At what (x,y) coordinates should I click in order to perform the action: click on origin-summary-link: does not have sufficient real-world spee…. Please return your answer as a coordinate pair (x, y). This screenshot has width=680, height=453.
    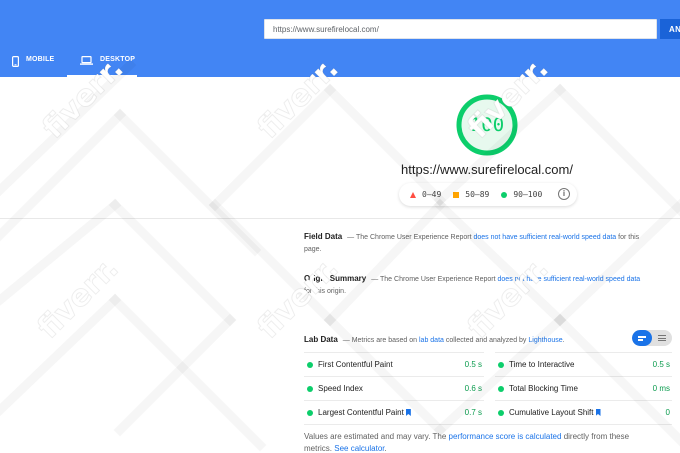
    Looking at the image, I should click on (569, 279).